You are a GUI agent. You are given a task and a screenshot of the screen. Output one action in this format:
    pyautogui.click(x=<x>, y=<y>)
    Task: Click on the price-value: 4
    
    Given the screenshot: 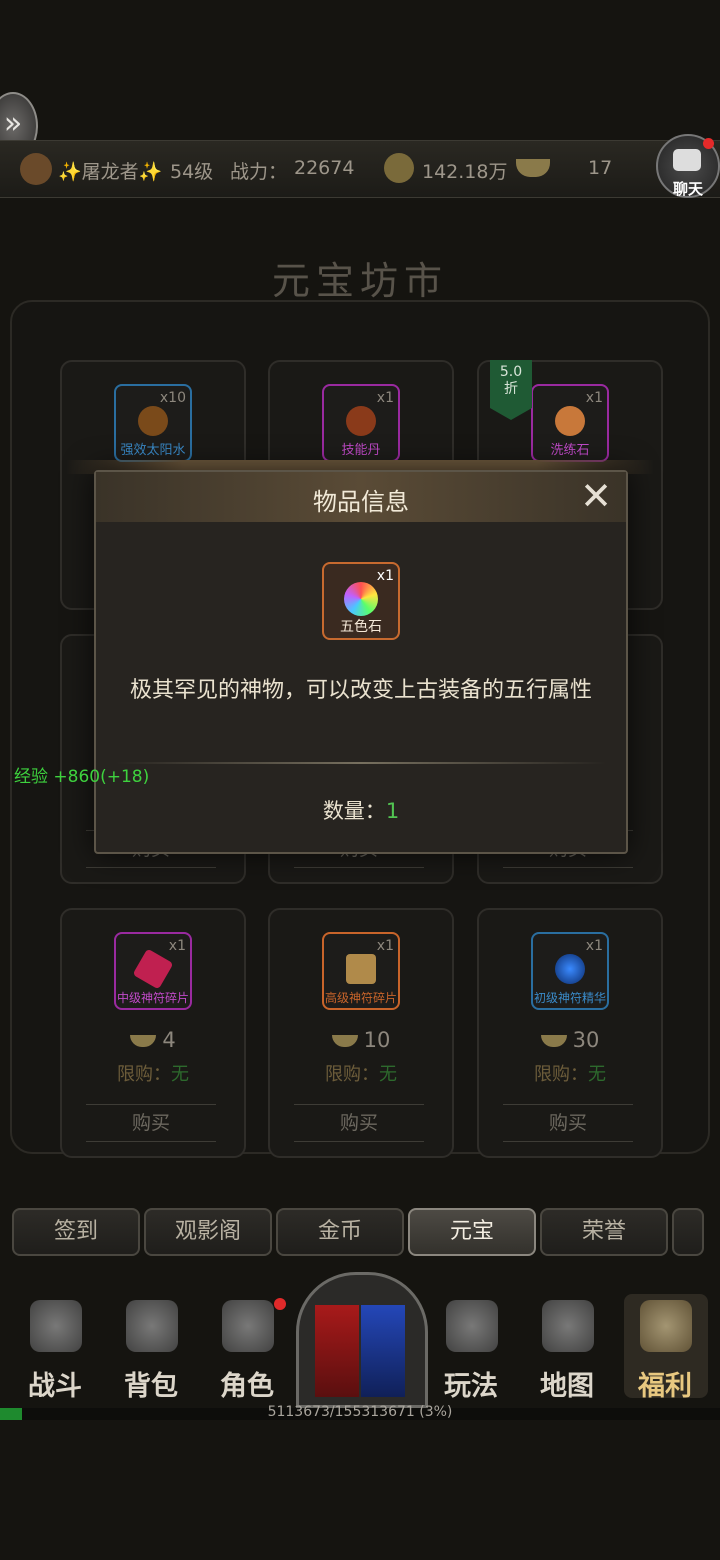 What is the action you would take?
    pyautogui.click(x=169, y=1040)
    